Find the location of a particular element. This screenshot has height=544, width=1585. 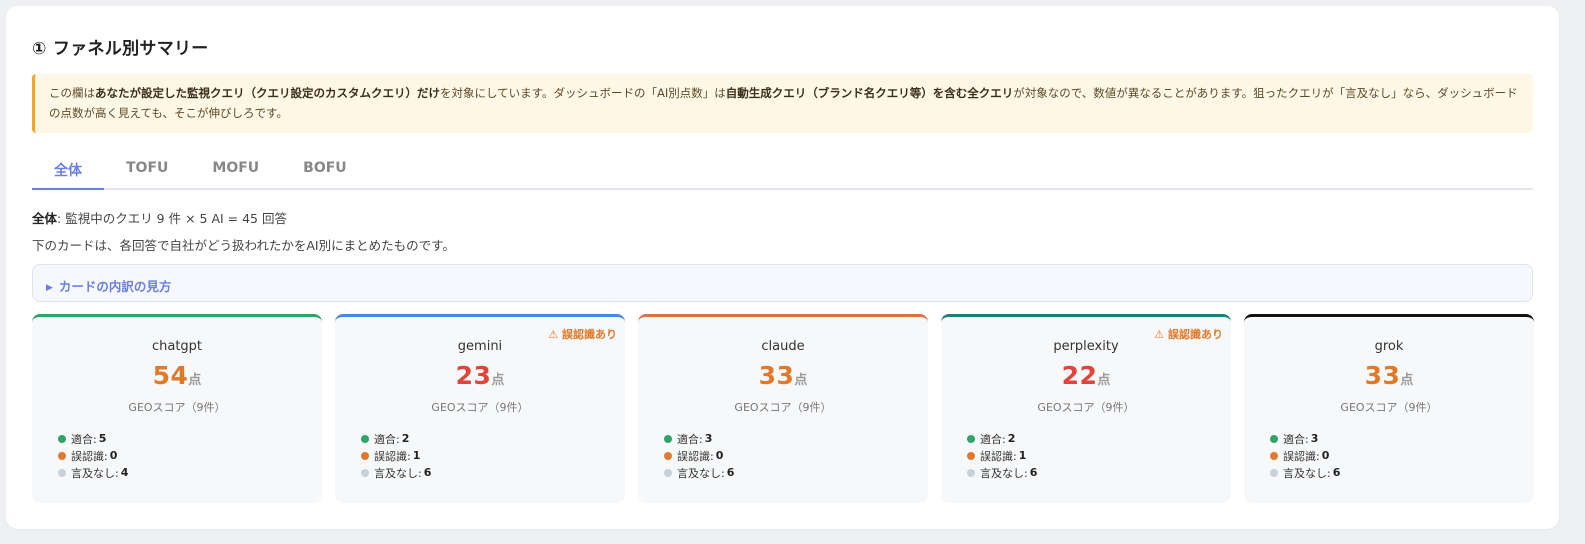

stats-list: 適合: 3 誤認識: 0 言及なし: 6 is located at coordinates (699, 455).